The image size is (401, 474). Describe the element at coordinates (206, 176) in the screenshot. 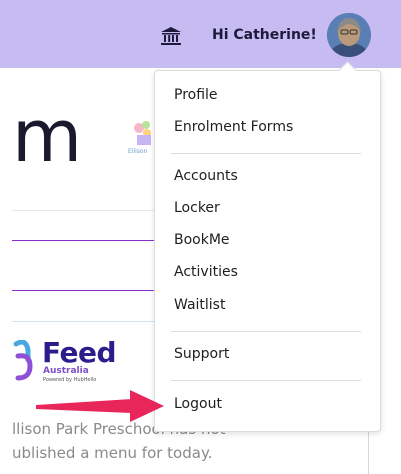

I see `menu-item-accounts: Accounts` at that location.